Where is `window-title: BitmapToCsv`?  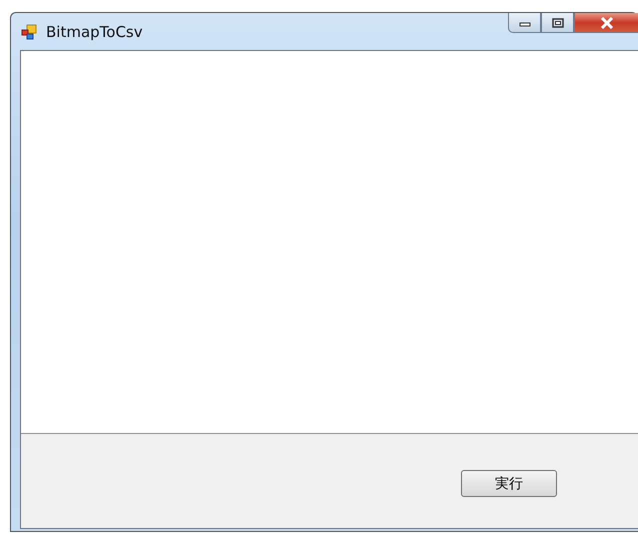
window-title: BitmapToCsv is located at coordinates (94, 31).